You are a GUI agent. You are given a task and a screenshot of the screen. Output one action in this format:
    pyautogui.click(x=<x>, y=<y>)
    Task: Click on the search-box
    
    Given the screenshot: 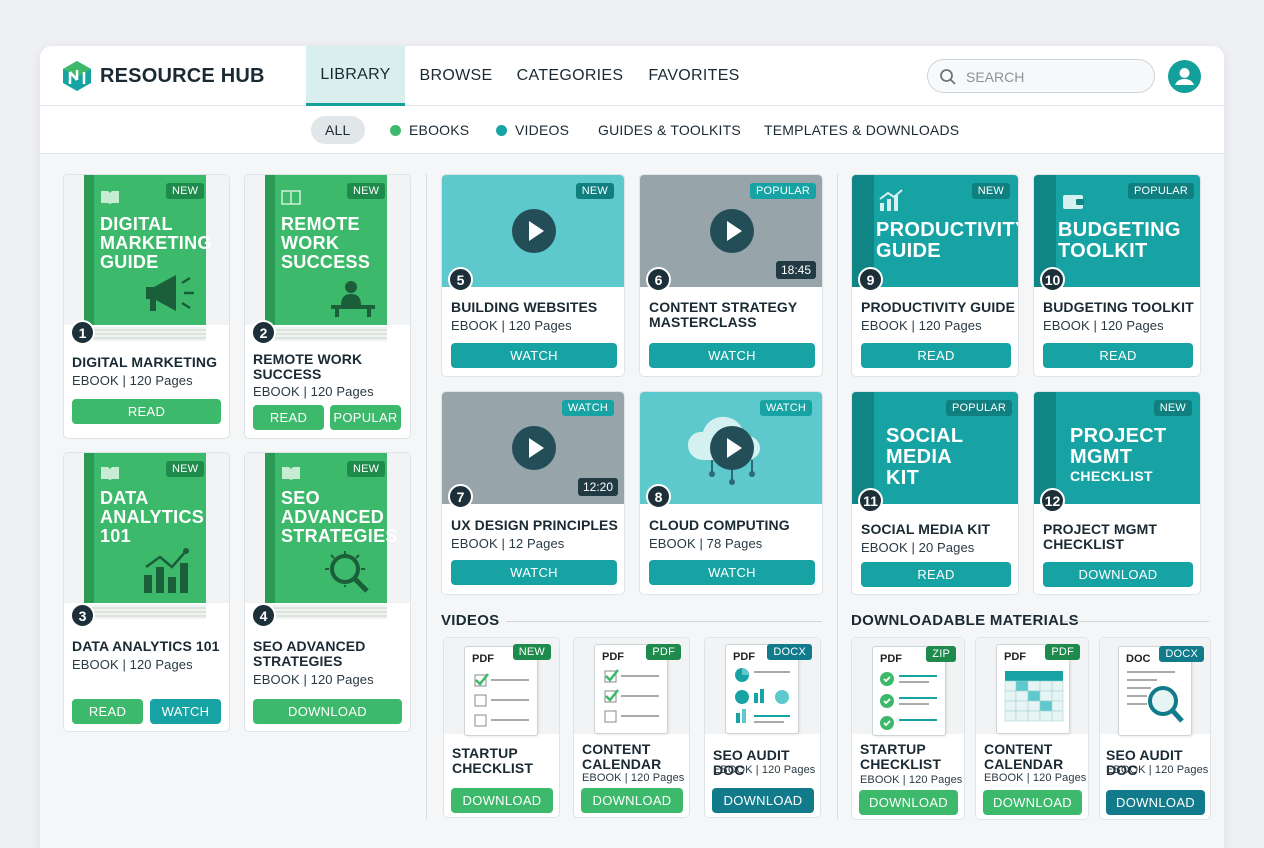 What is the action you would take?
    pyautogui.click(x=1041, y=76)
    